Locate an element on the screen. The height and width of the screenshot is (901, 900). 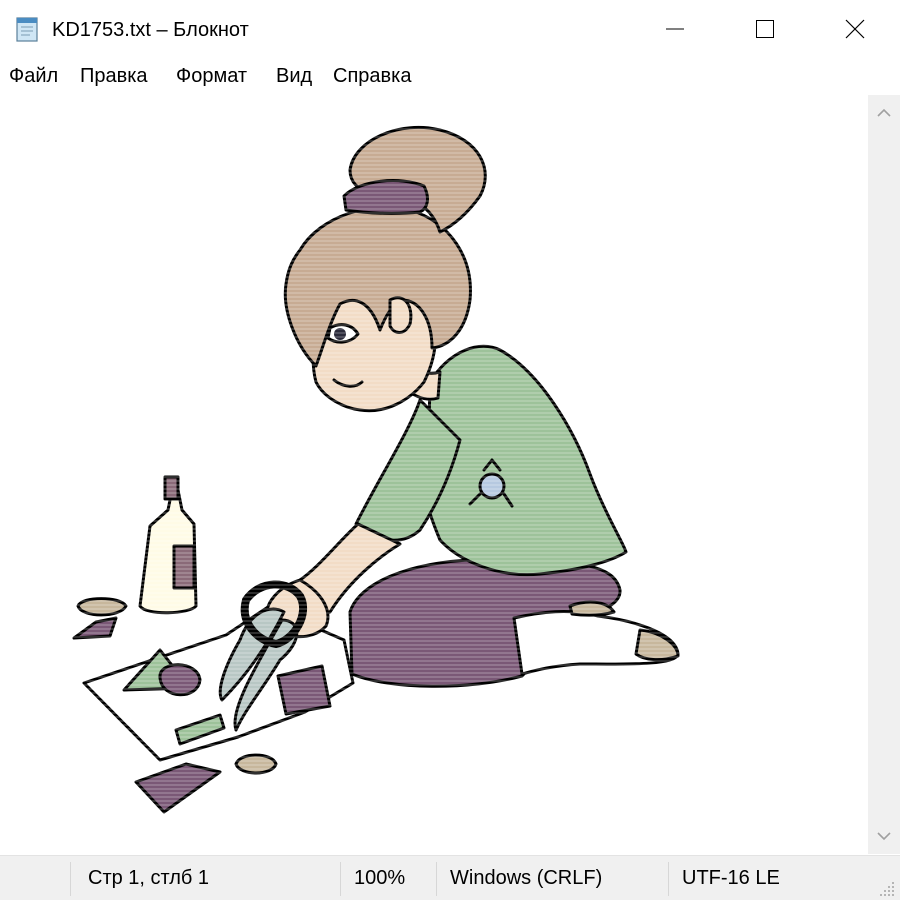
minimize-button is located at coordinates (675, 29).